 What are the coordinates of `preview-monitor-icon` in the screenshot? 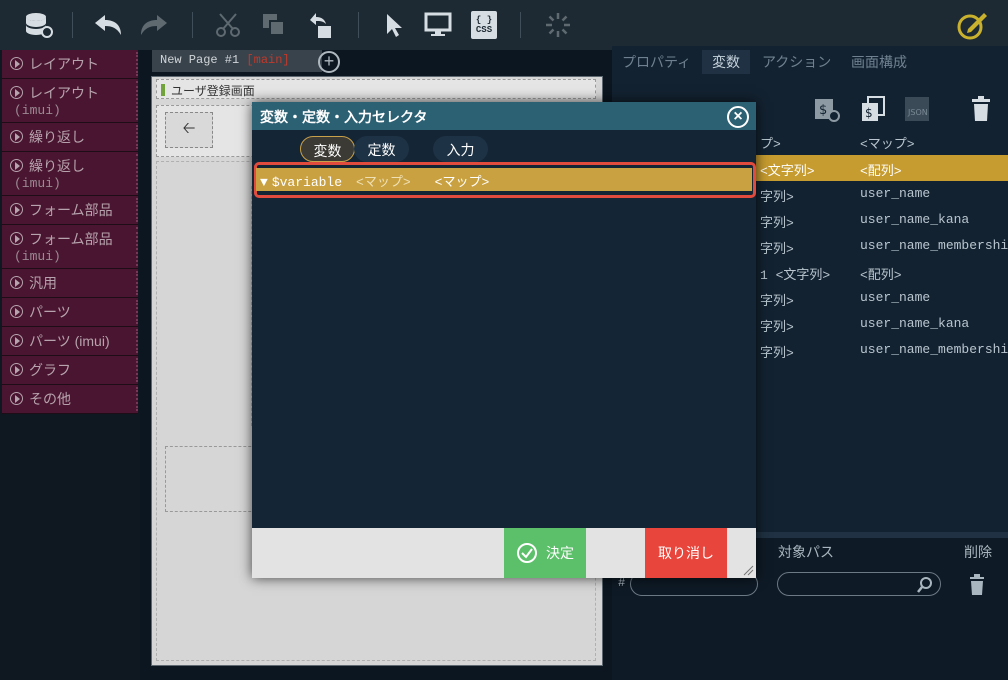 It's located at (438, 25).